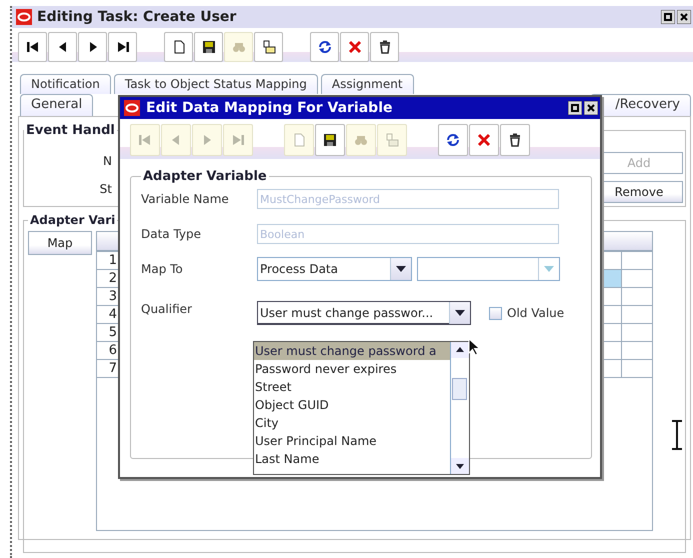 Image resolution: width=693 pixels, height=558 pixels. I want to click on first-button, so click(32, 47).